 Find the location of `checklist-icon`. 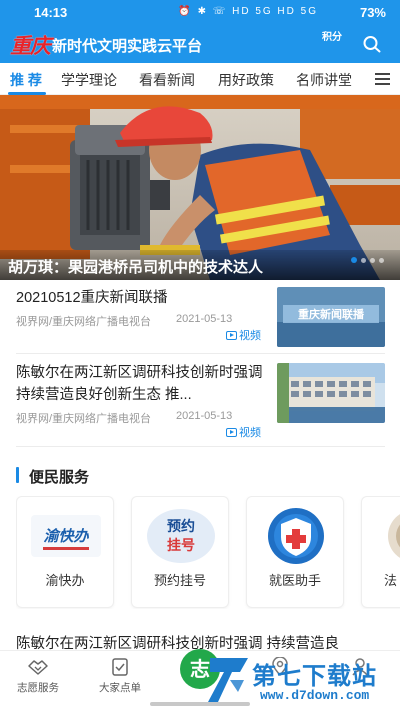

checklist-icon is located at coordinates (120, 667).